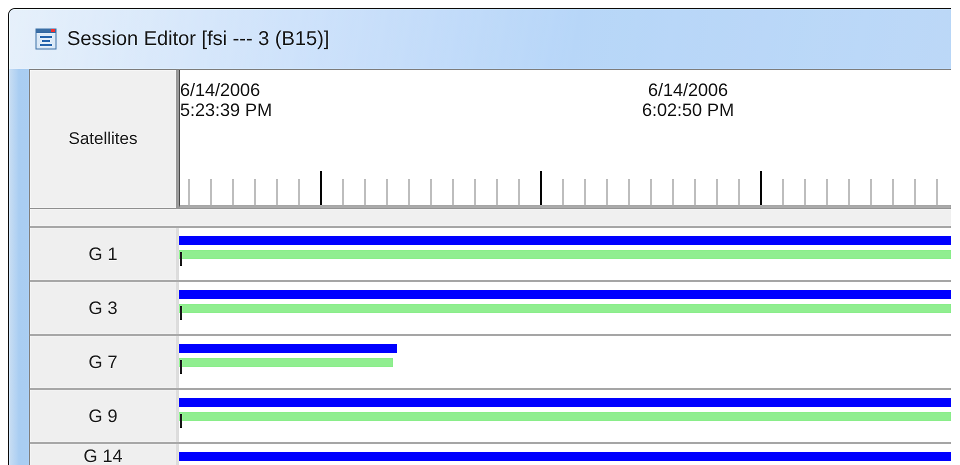 This screenshot has height=465, width=960. What do you see at coordinates (198, 39) in the screenshot?
I see `window-title: Session Editor [fsi --- 3 (B15)]` at bounding box center [198, 39].